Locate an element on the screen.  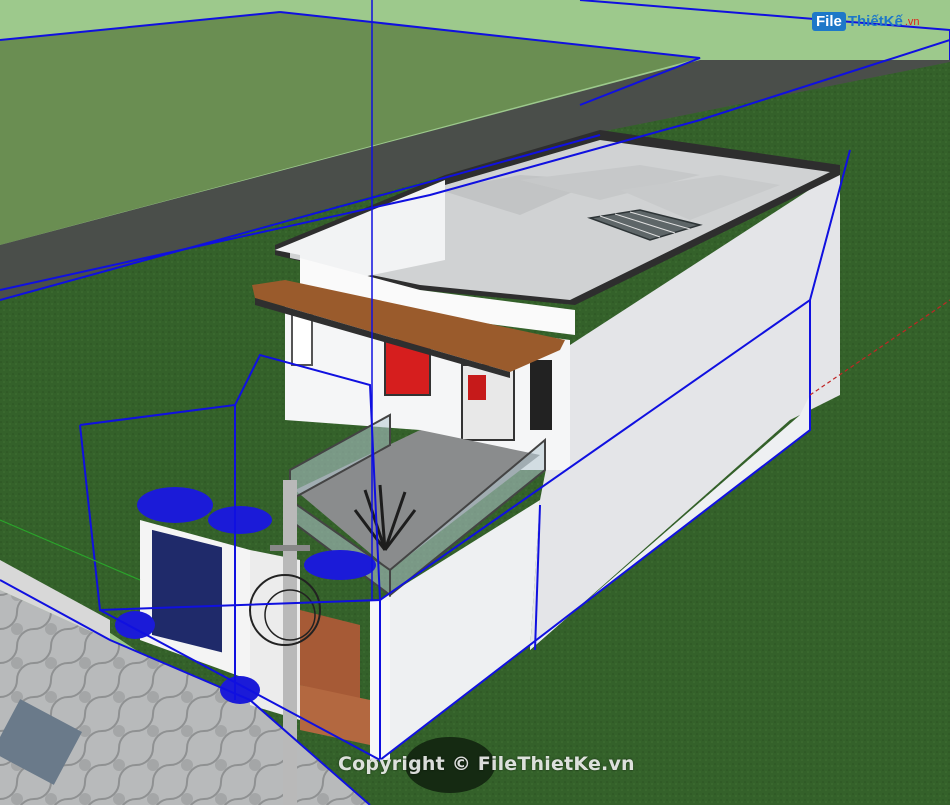
upper-window-left is located at coordinates (302, 340).